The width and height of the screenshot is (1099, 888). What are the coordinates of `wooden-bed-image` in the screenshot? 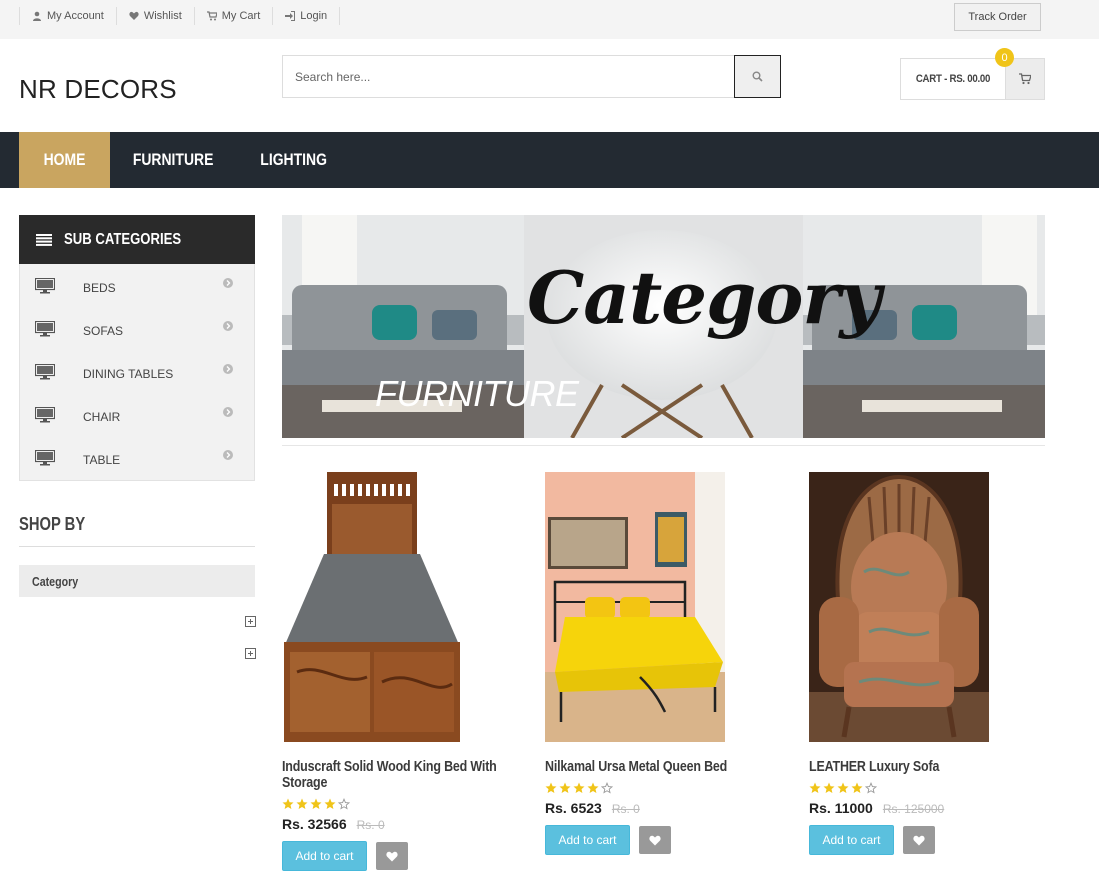 It's located at (372, 607).